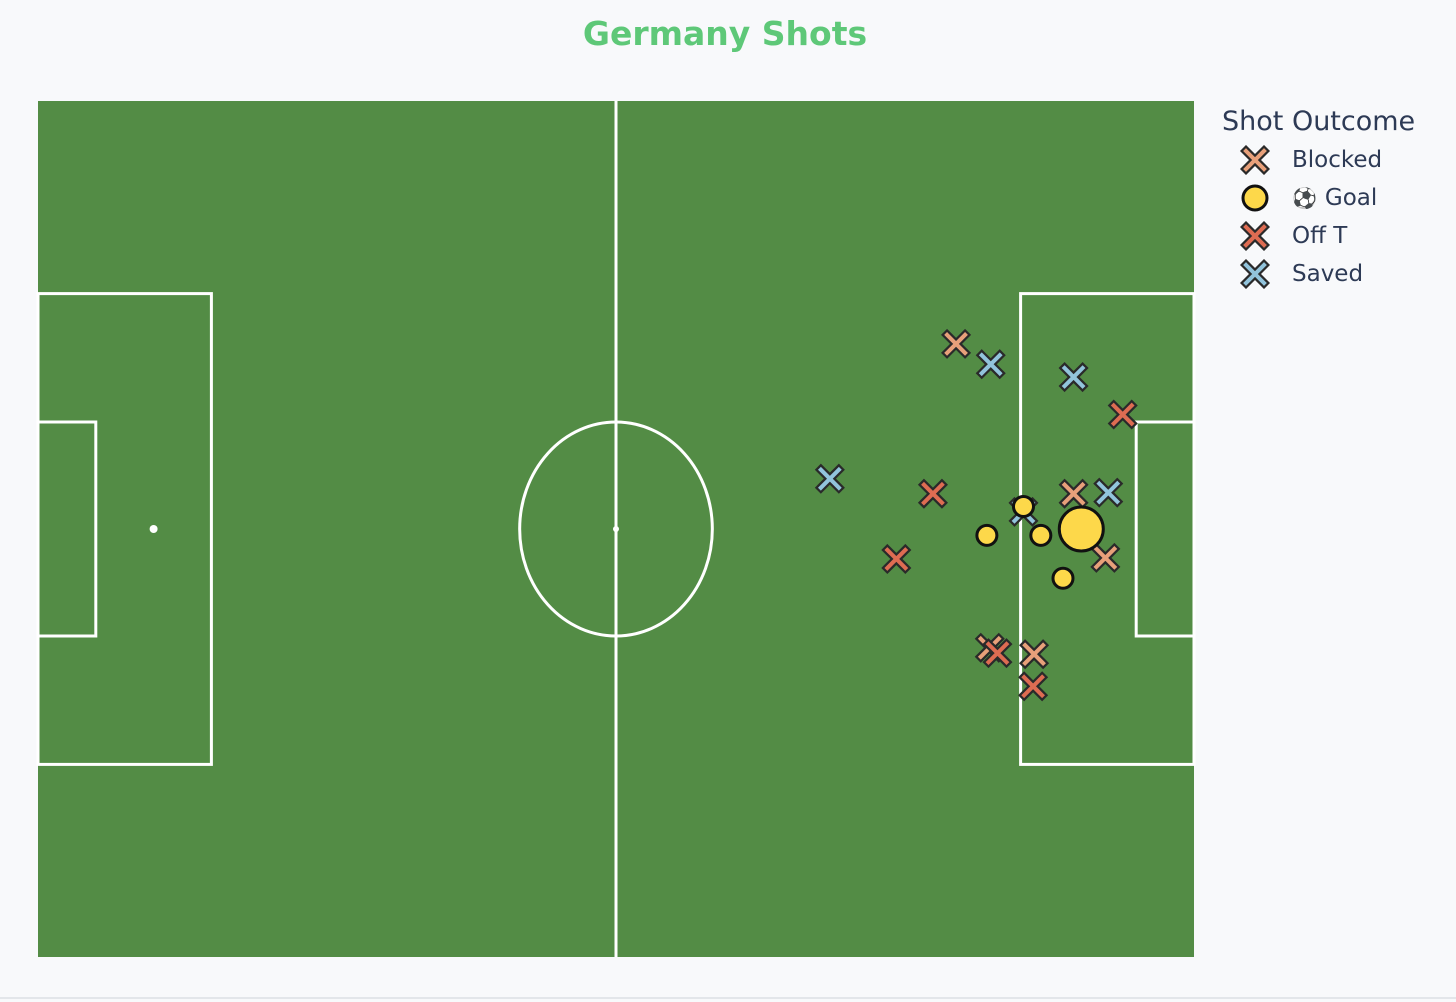 This screenshot has width=1456, height=1002. Describe the element at coordinates (153, 529) in the screenshot. I see `left-penalty-spot` at that location.